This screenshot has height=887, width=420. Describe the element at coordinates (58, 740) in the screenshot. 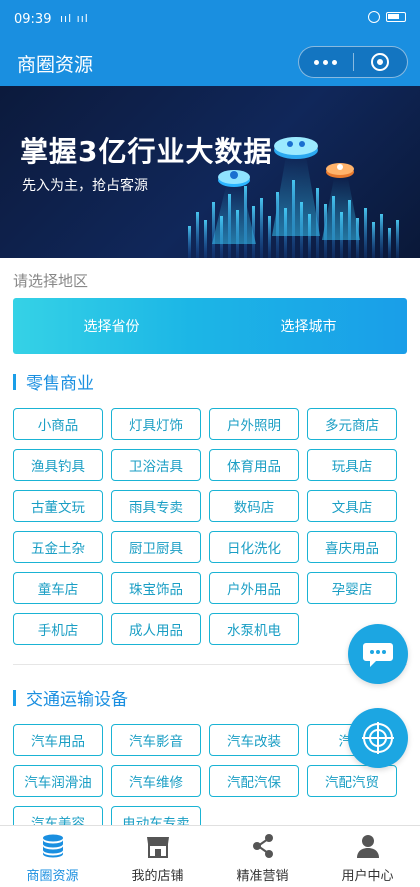

I see `category-tag: 汽车用品` at that location.